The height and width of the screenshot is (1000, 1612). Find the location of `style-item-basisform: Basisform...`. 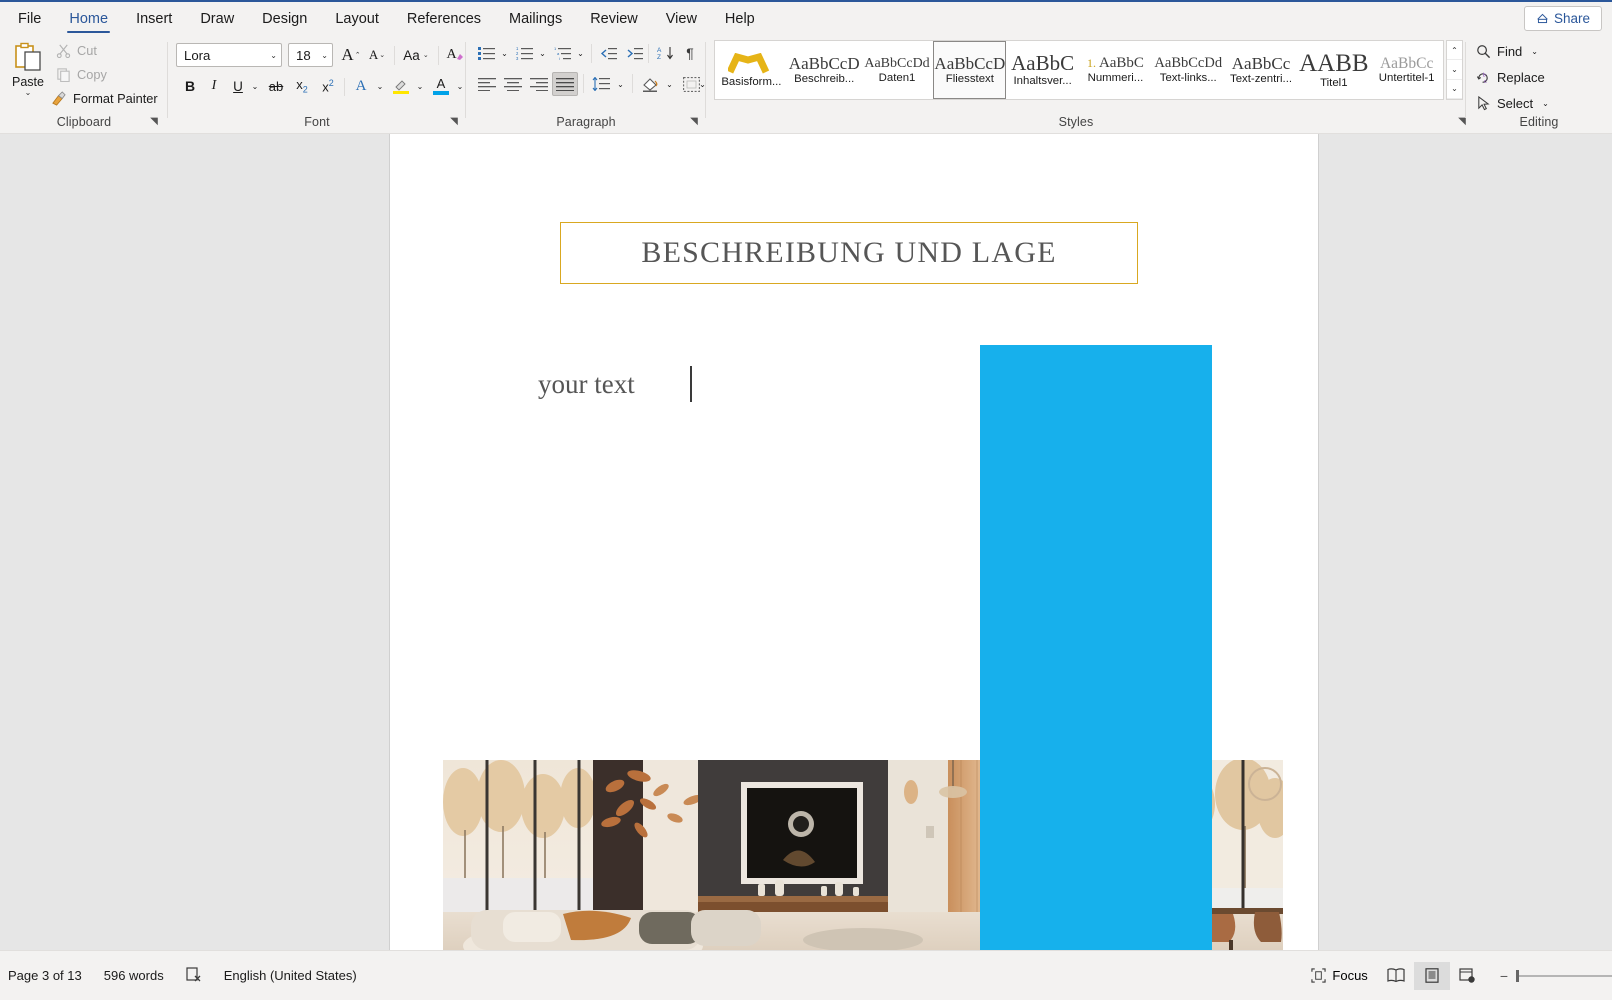

style-item-basisform: Basisform... is located at coordinates (751, 70).